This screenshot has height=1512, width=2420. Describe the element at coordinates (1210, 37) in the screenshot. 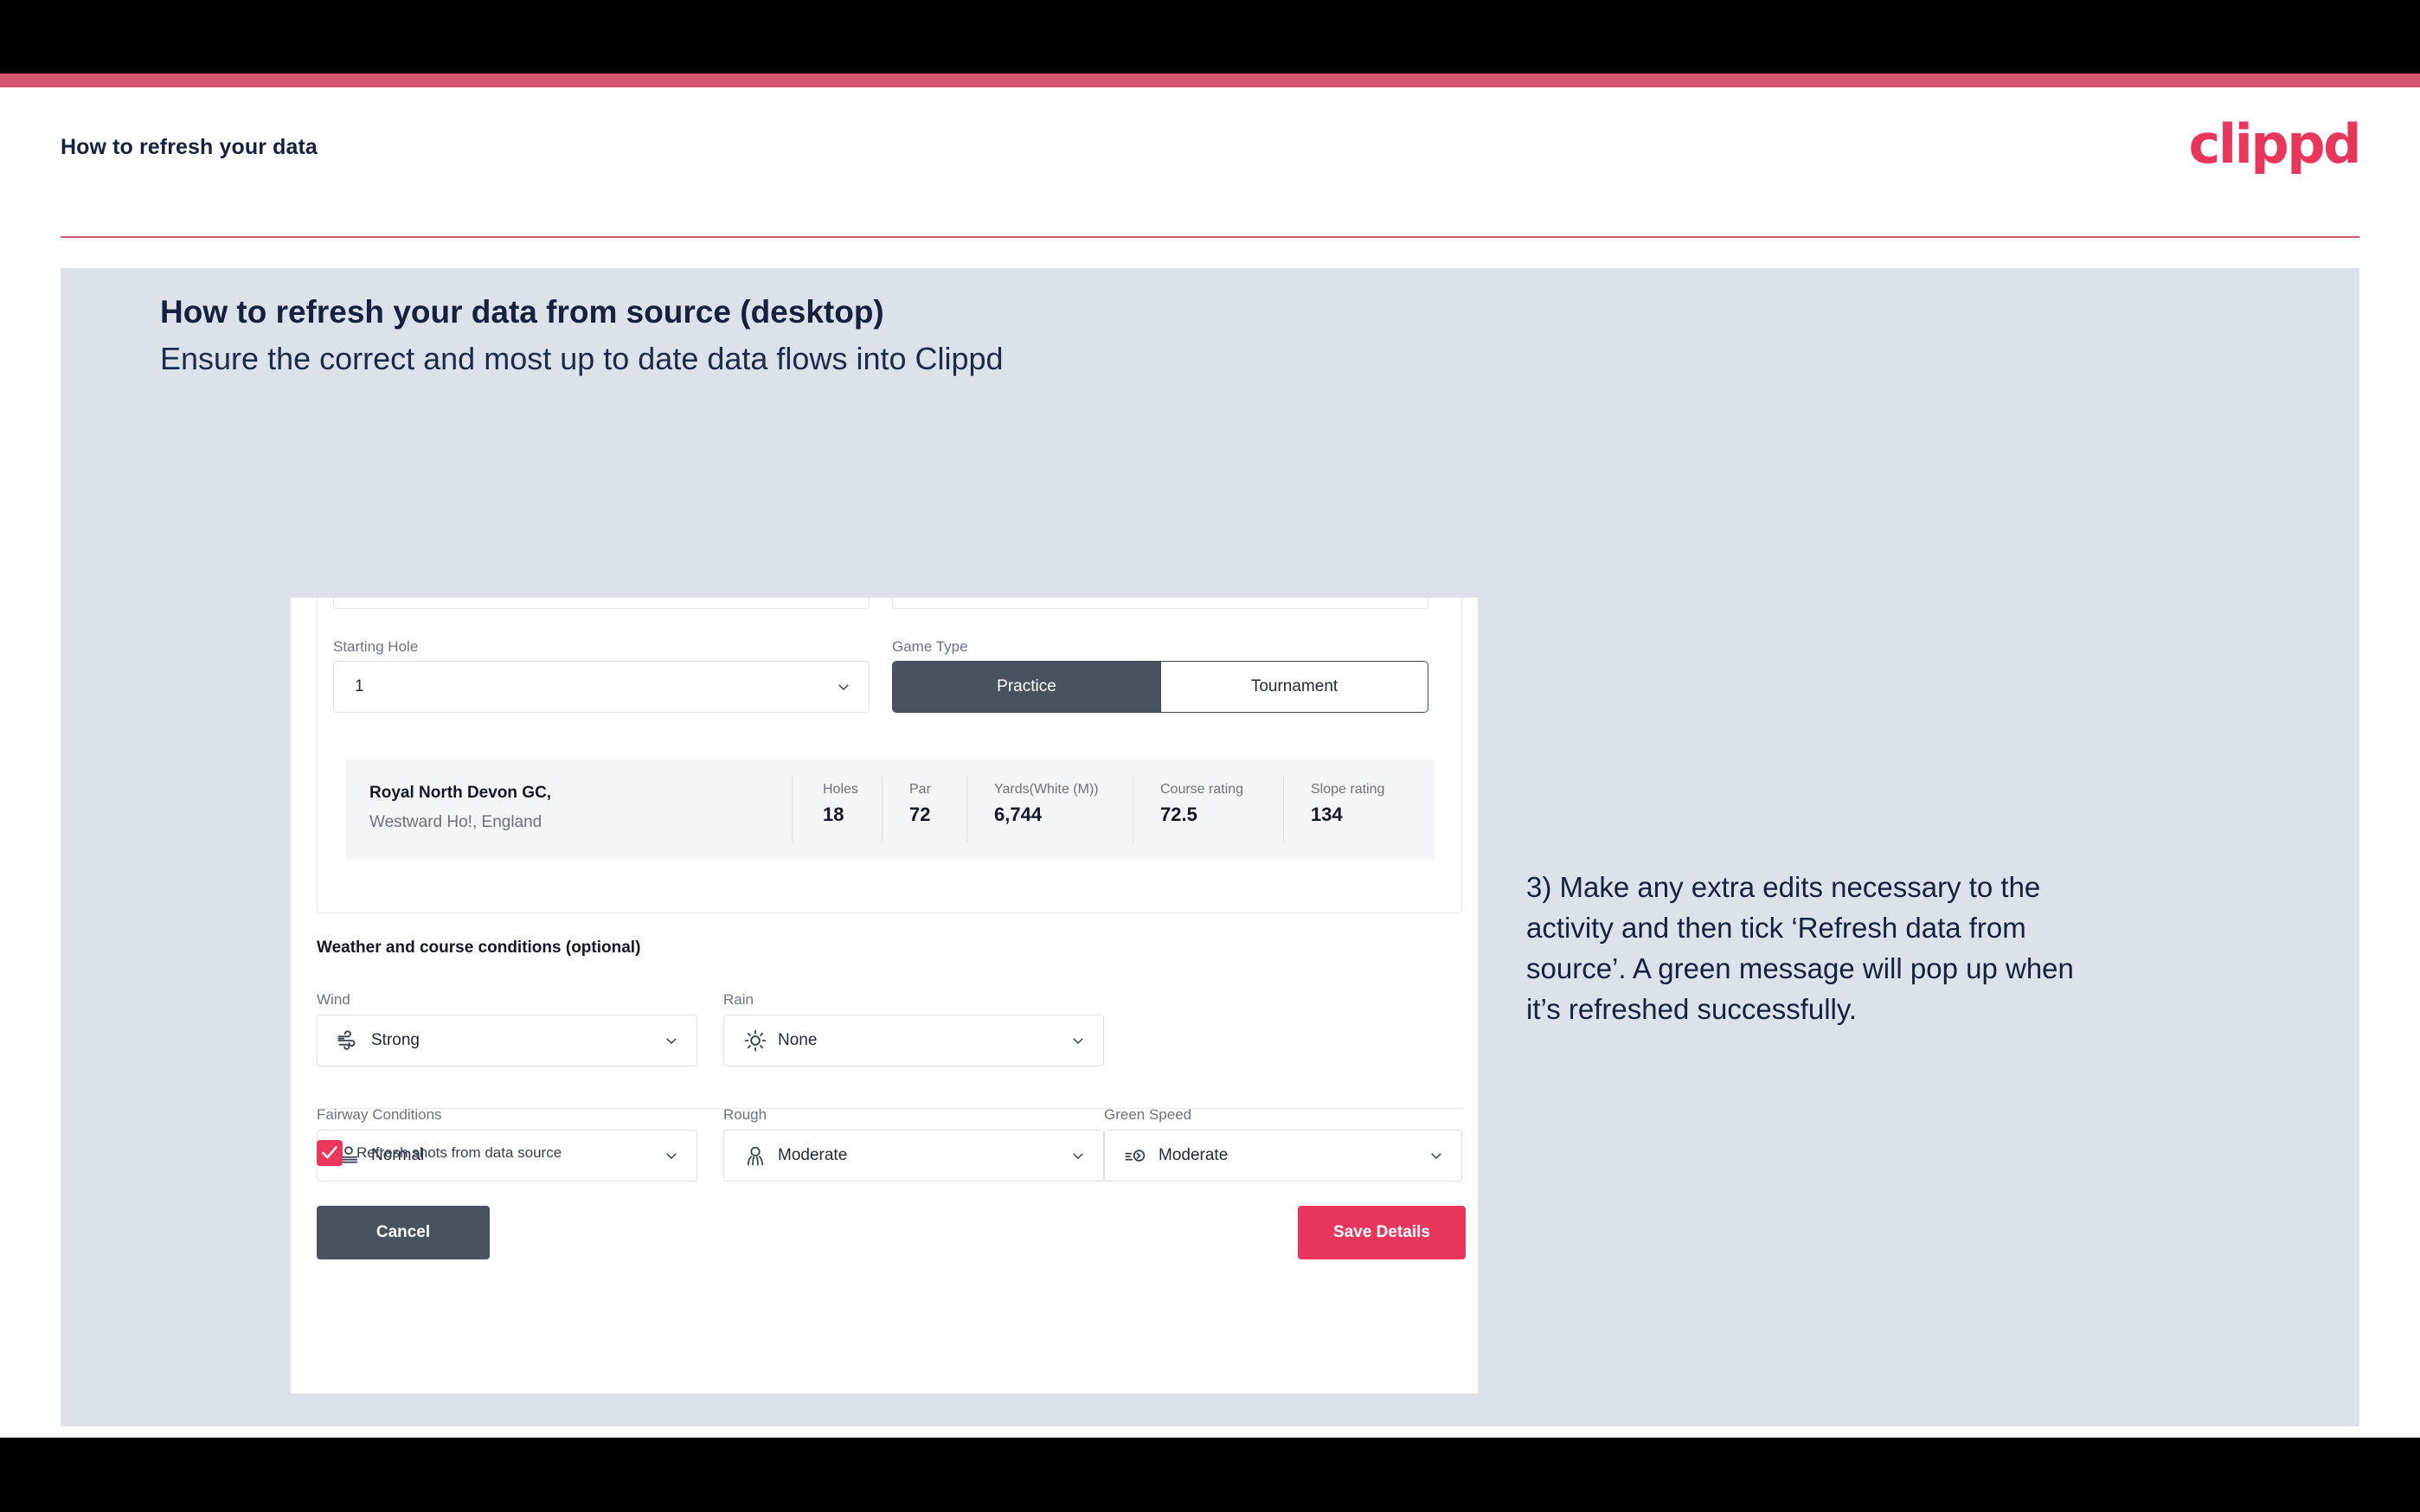

I see `top-letterbox-bar` at that location.